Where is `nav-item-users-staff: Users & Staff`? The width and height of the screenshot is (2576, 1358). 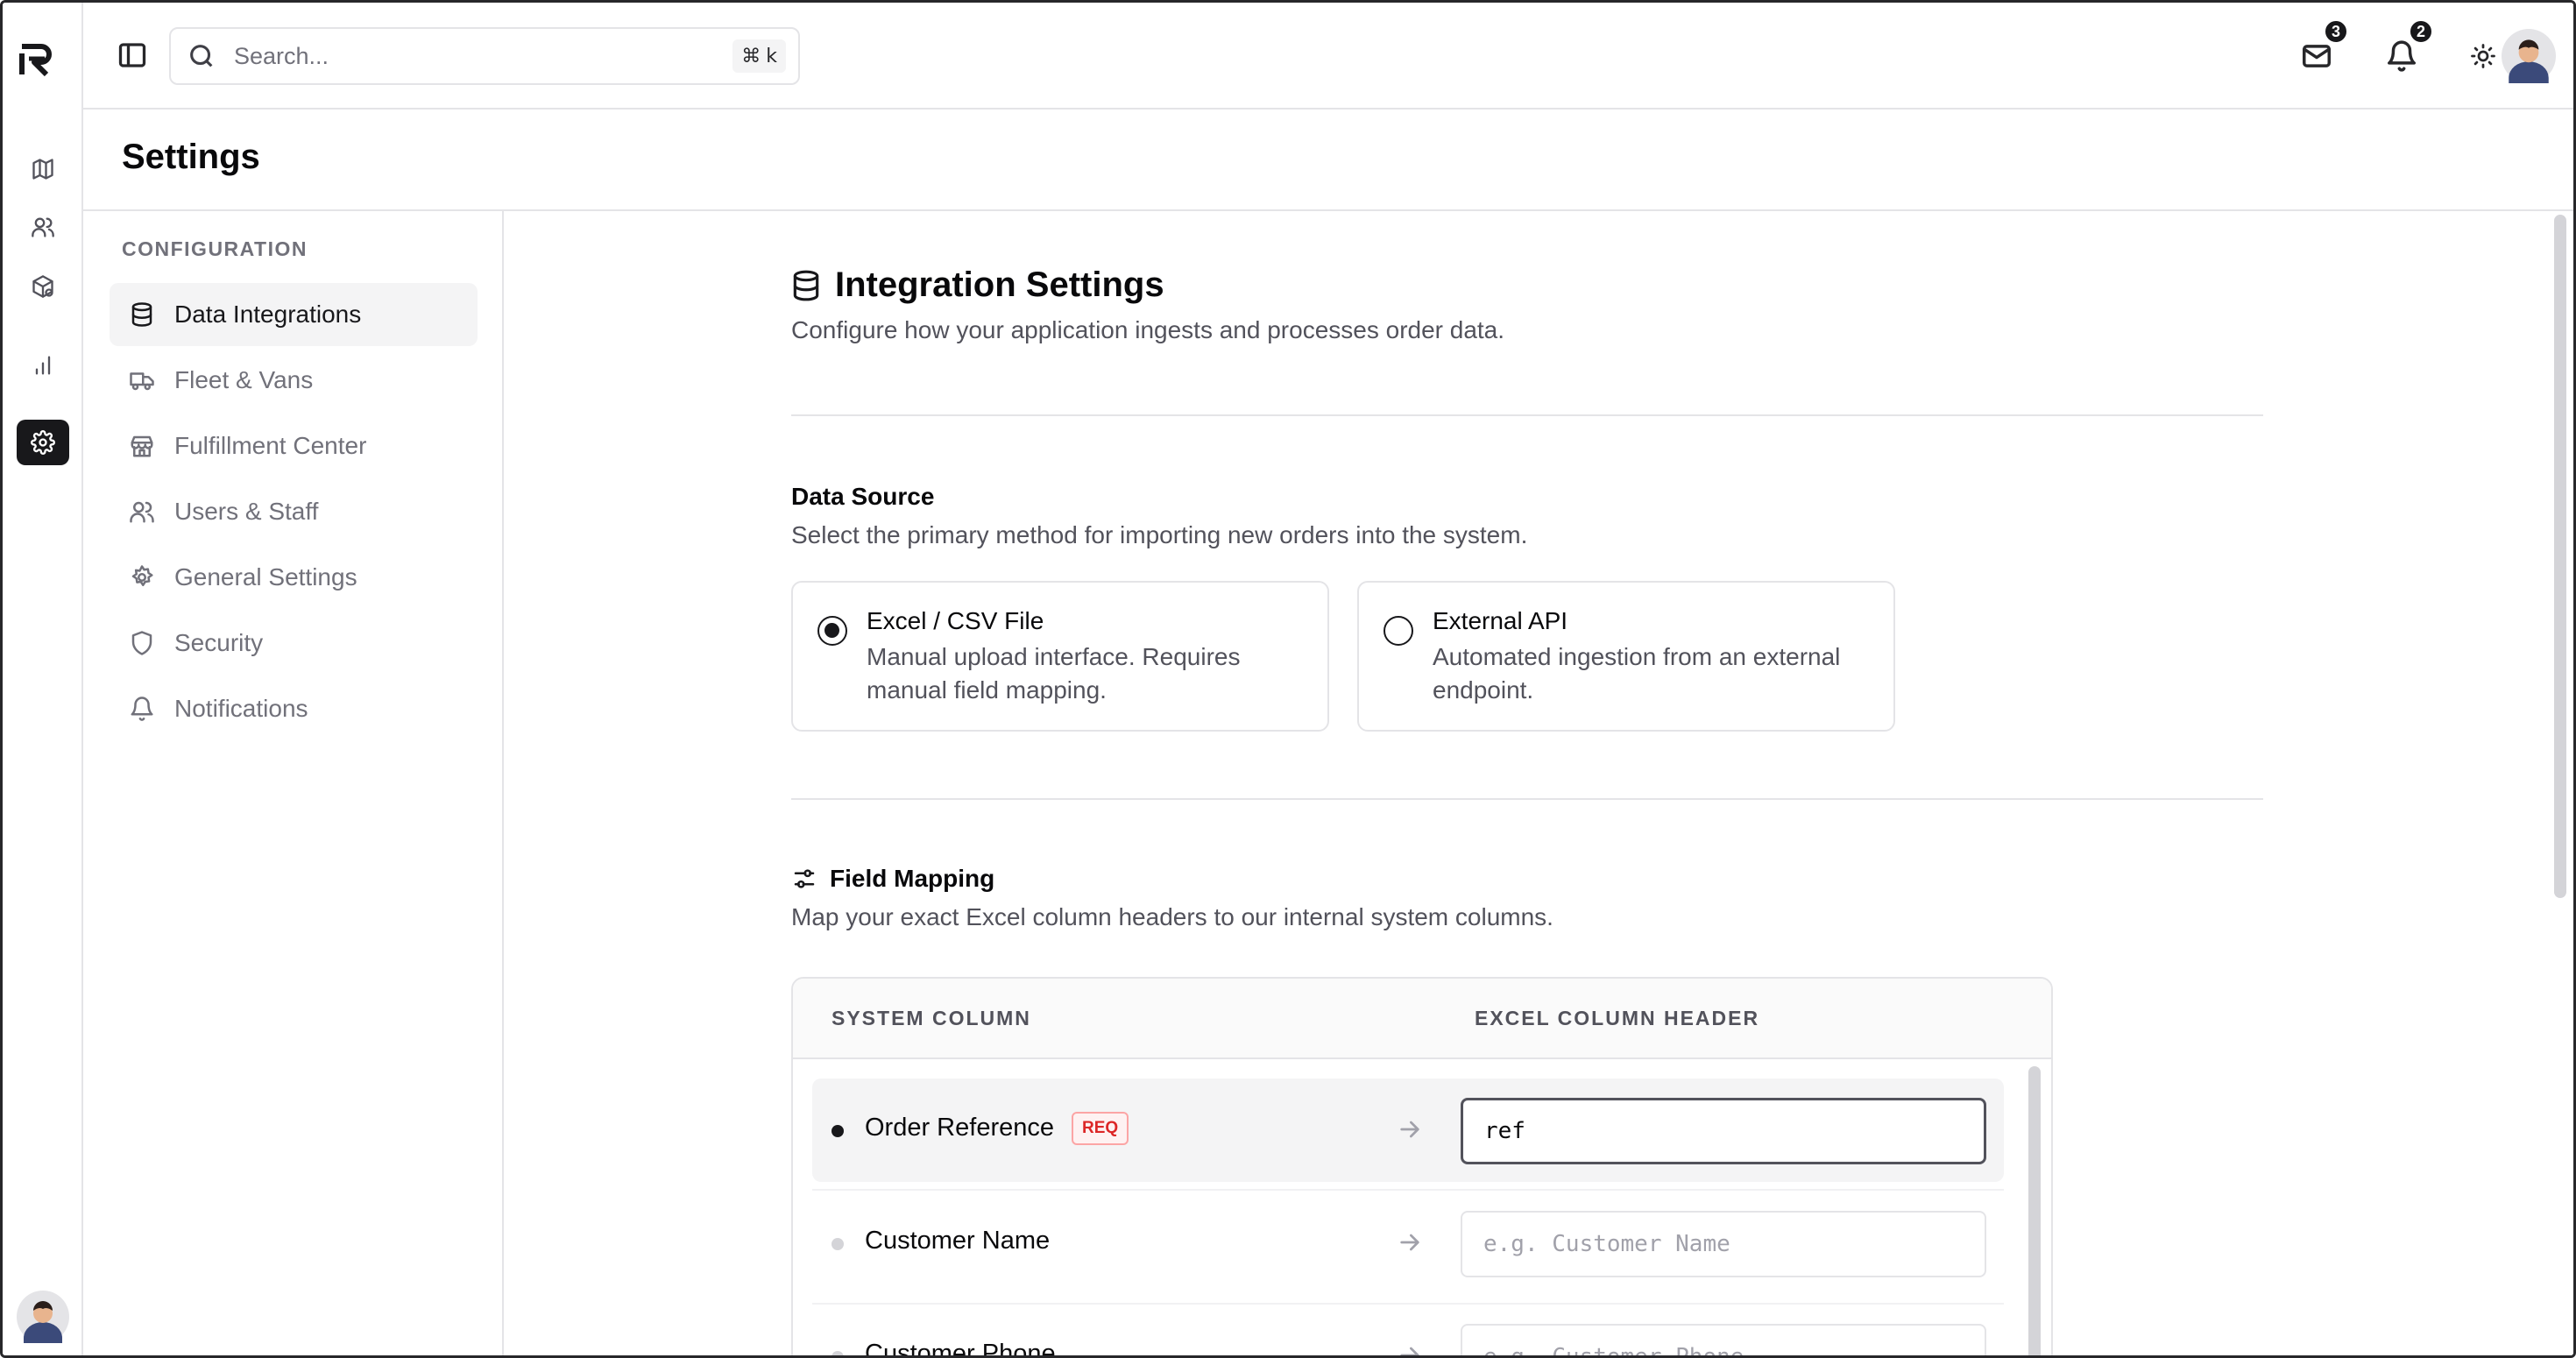 nav-item-users-staff: Users & Staff is located at coordinates (294, 511).